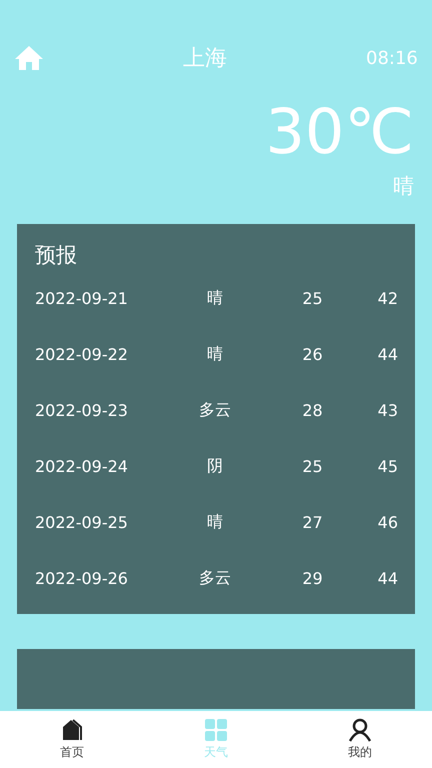  What do you see at coordinates (82, 522) in the screenshot?
I see `forecast-date: 2022-09-25` at bounding box center [82, 522].